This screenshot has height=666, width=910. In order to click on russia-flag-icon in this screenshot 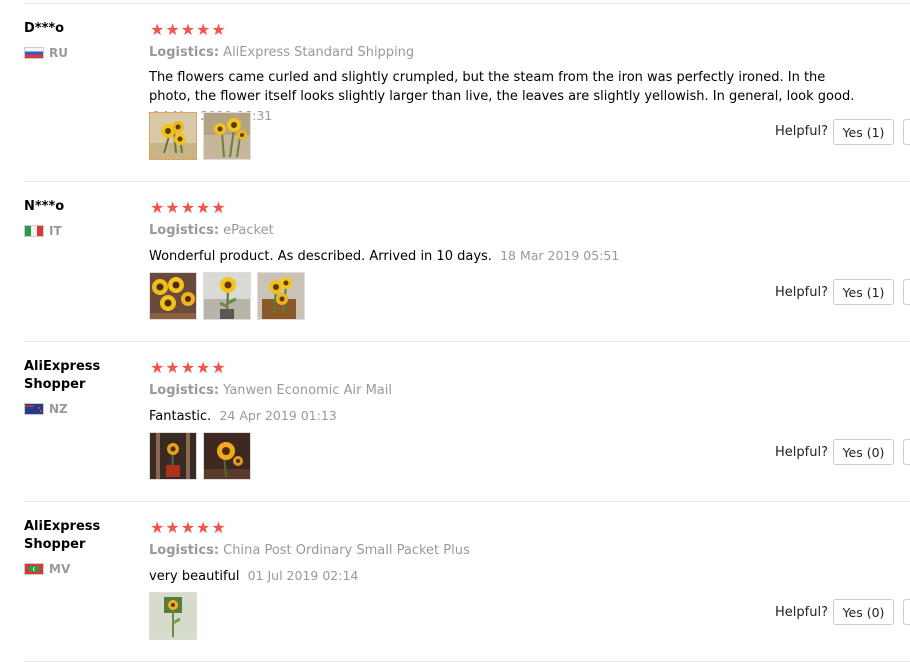, I will do `click(34, 53)`.